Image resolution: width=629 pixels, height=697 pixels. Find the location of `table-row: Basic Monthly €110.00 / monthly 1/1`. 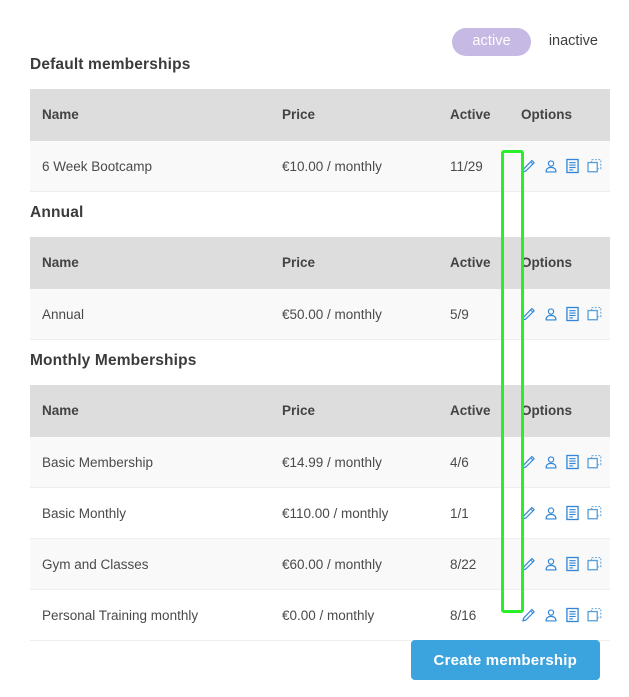

table-row: Basic Monthly €110.00 / monthly 1/1 is located at coordinates (320, 513).